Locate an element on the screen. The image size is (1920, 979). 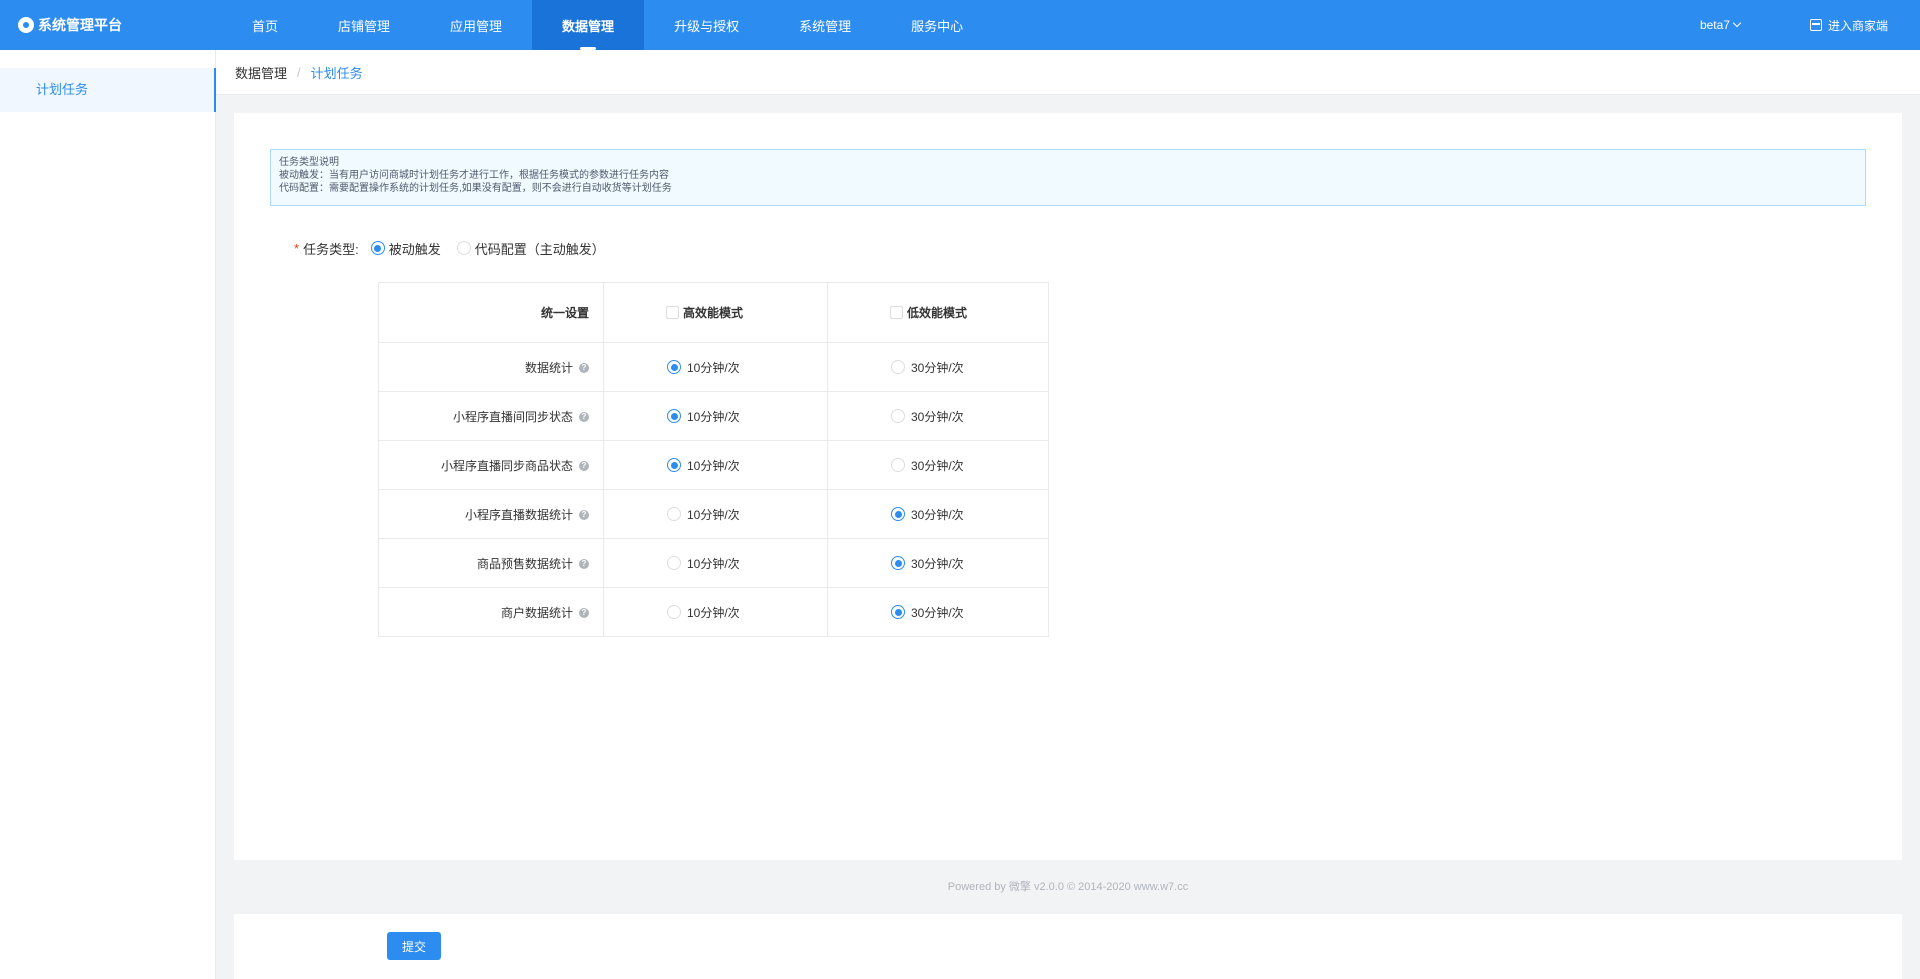
row-name: 小程序直播同步商品状态 is located at coordinates (506, 465).